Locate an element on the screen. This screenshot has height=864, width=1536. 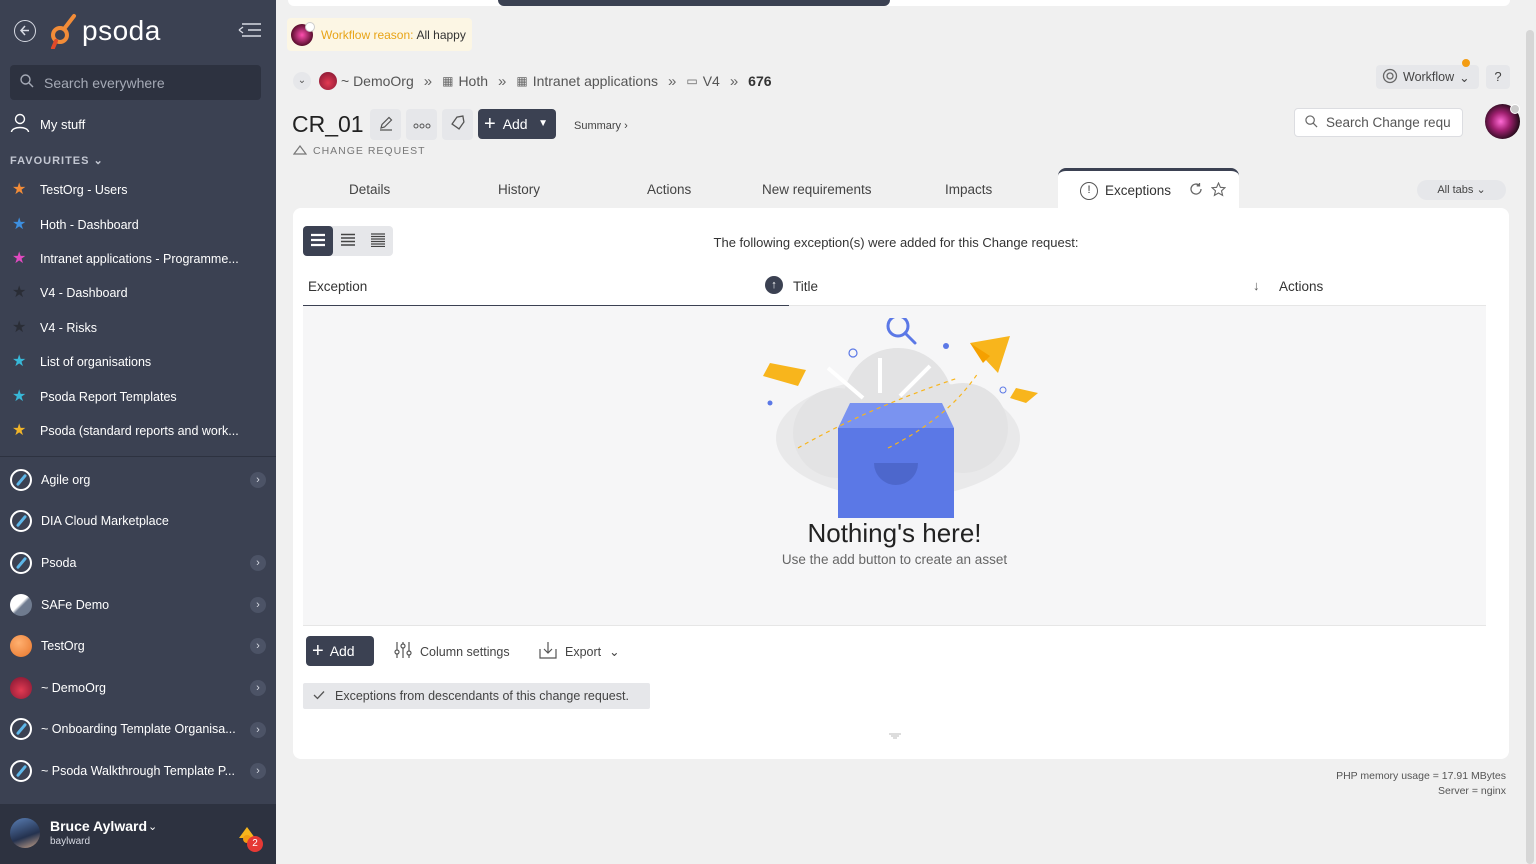
workflow-button: Workflow ⌄ is located at coordinates (1427, 77).